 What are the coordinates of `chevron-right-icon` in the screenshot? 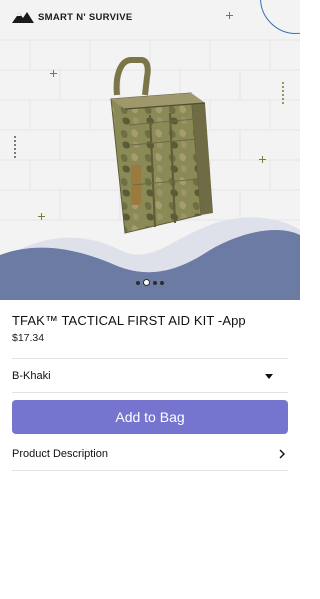 It's located at (282, 454).